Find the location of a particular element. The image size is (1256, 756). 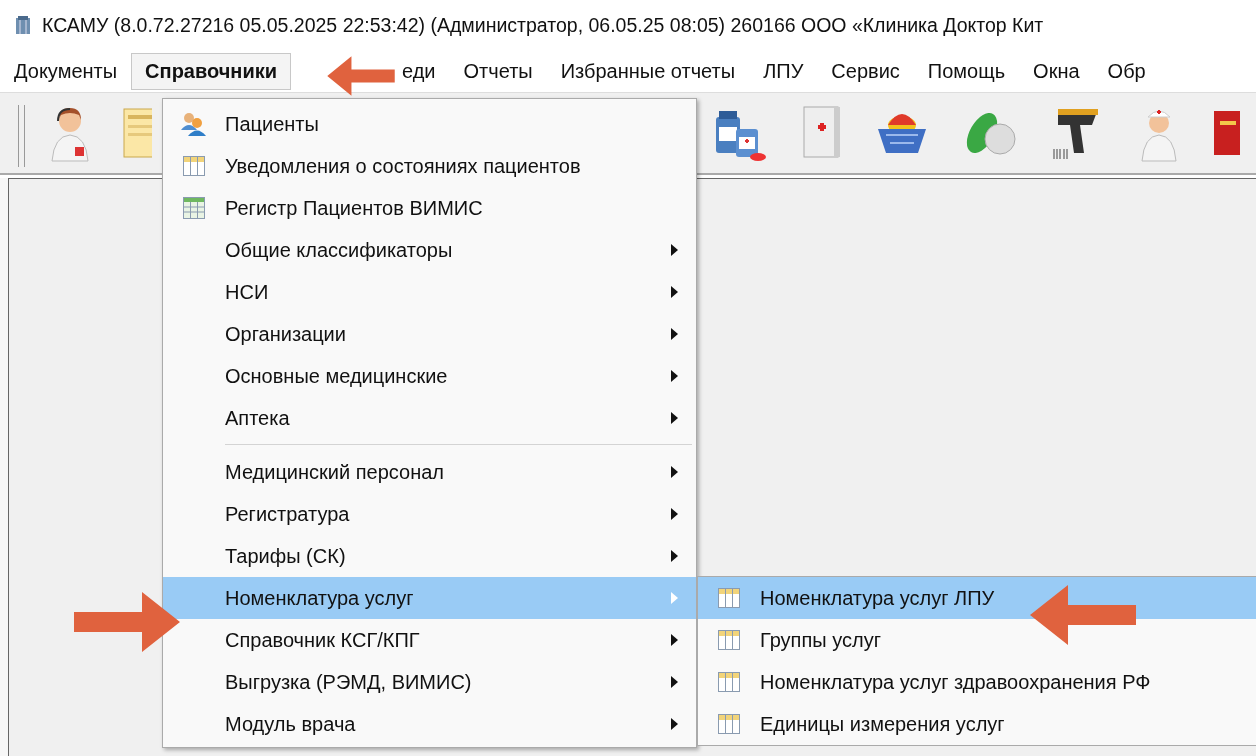

menu-entry: Выгрузка (РЭМД, ВИМИС) is located at coordinates (429, 682).